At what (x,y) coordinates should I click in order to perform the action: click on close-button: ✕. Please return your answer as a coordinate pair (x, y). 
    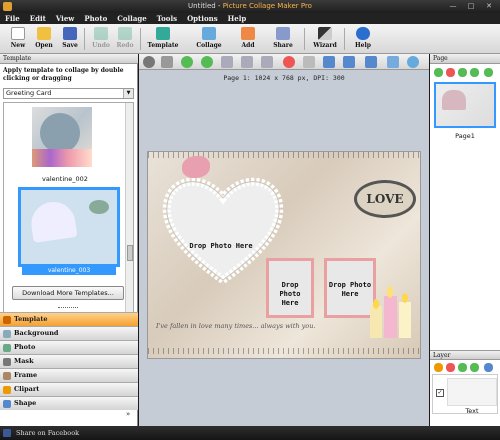
    Looking at the image, I should click on (489, 6).